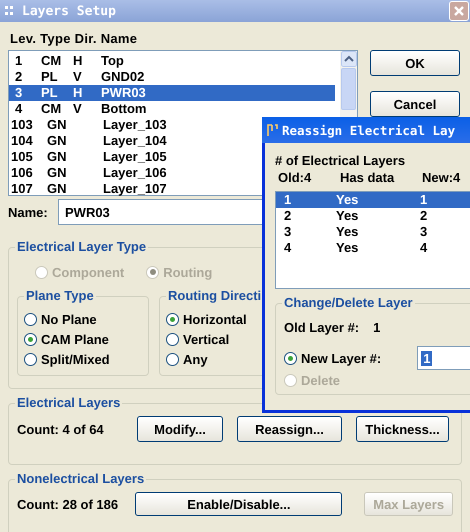  I want to click on name-cell: GND02, so click(122, 77).